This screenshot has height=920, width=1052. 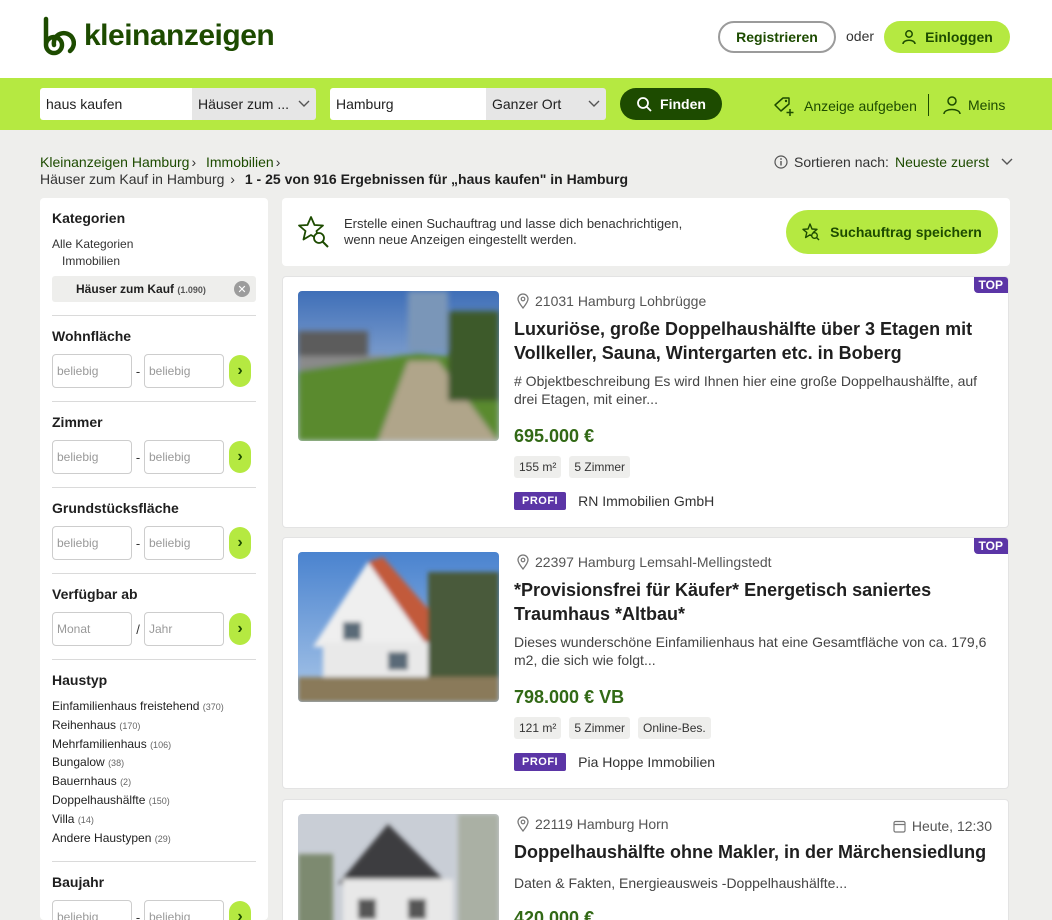 I want to click on sort-value: Neueste zuerst, so click(x=942, y=162).